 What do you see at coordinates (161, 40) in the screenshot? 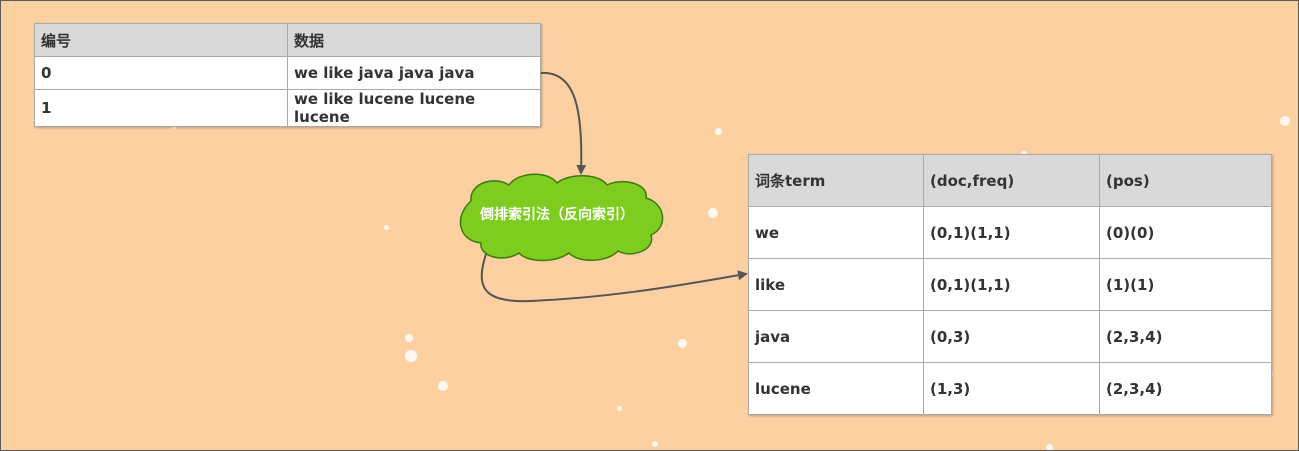
I see `column-header-id: 编号` at bounding box center [161, 40].